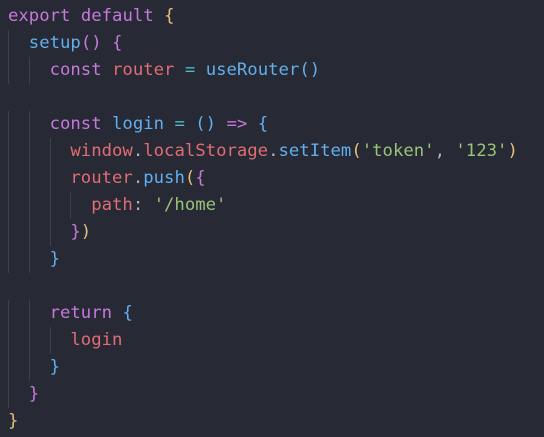 The height and width of the screenshot is (437, 544). Describe the element at coordinates (101, 151) in the screenshot. I see `code-token: window` at that location.